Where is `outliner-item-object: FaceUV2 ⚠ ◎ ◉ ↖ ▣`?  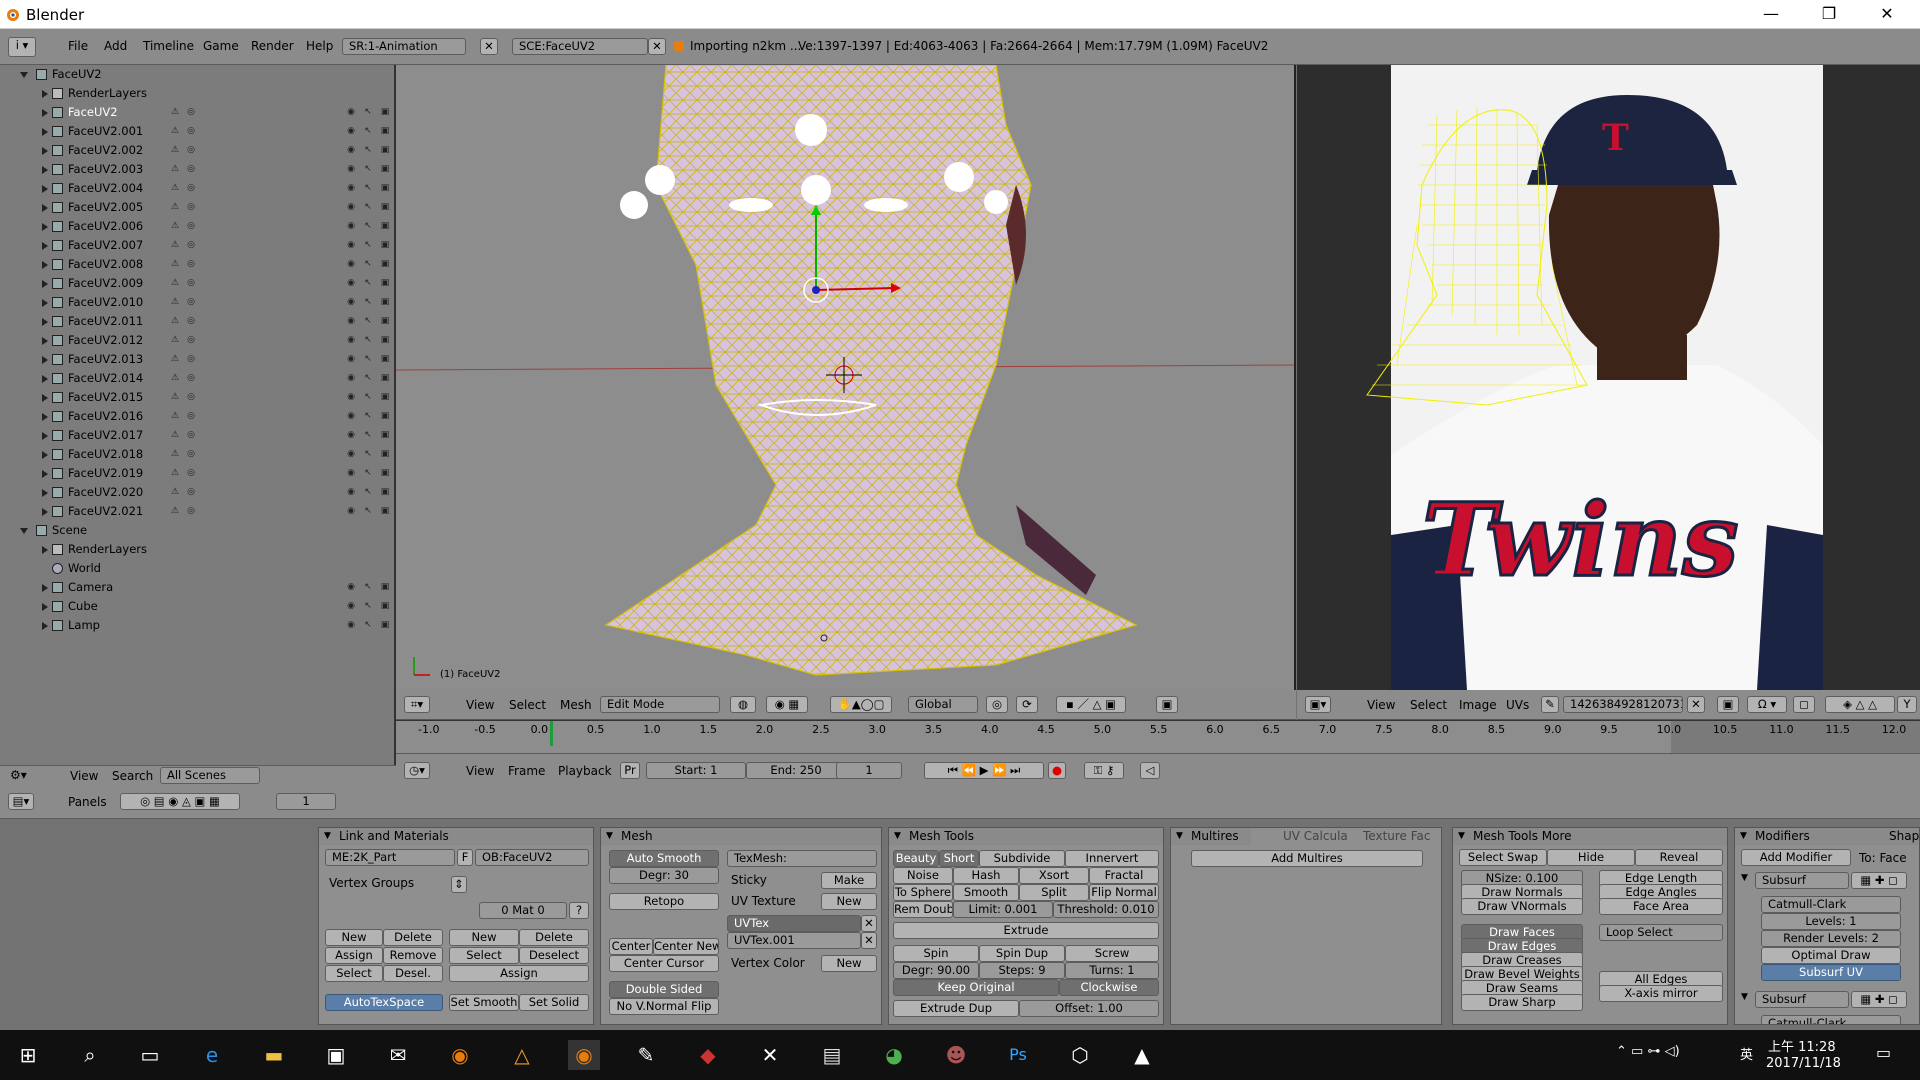
outliner-item-object: FaceUV2 ⚠ ◎ ◉ ↖ ▣ is located at coordinates (197, 112).